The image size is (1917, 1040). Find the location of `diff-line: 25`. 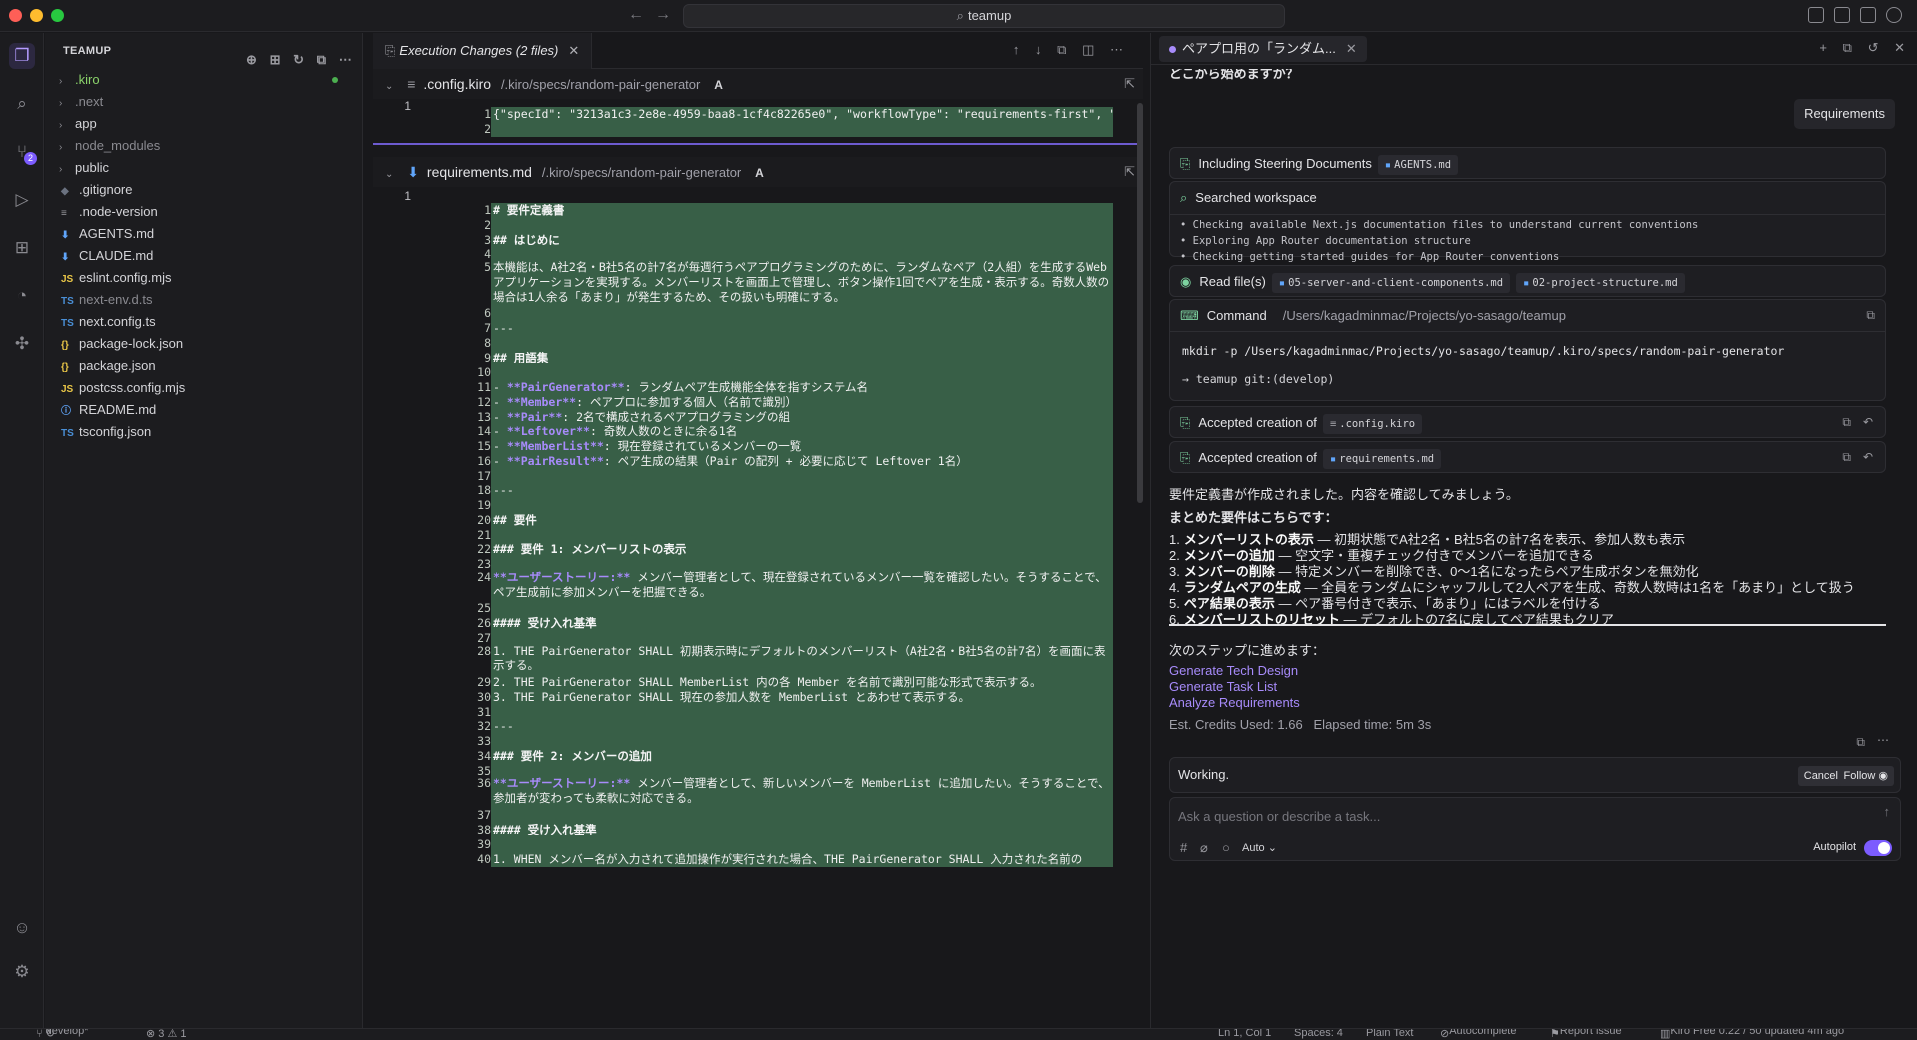

diff-line: 25 is located at coordinates (783, 606).